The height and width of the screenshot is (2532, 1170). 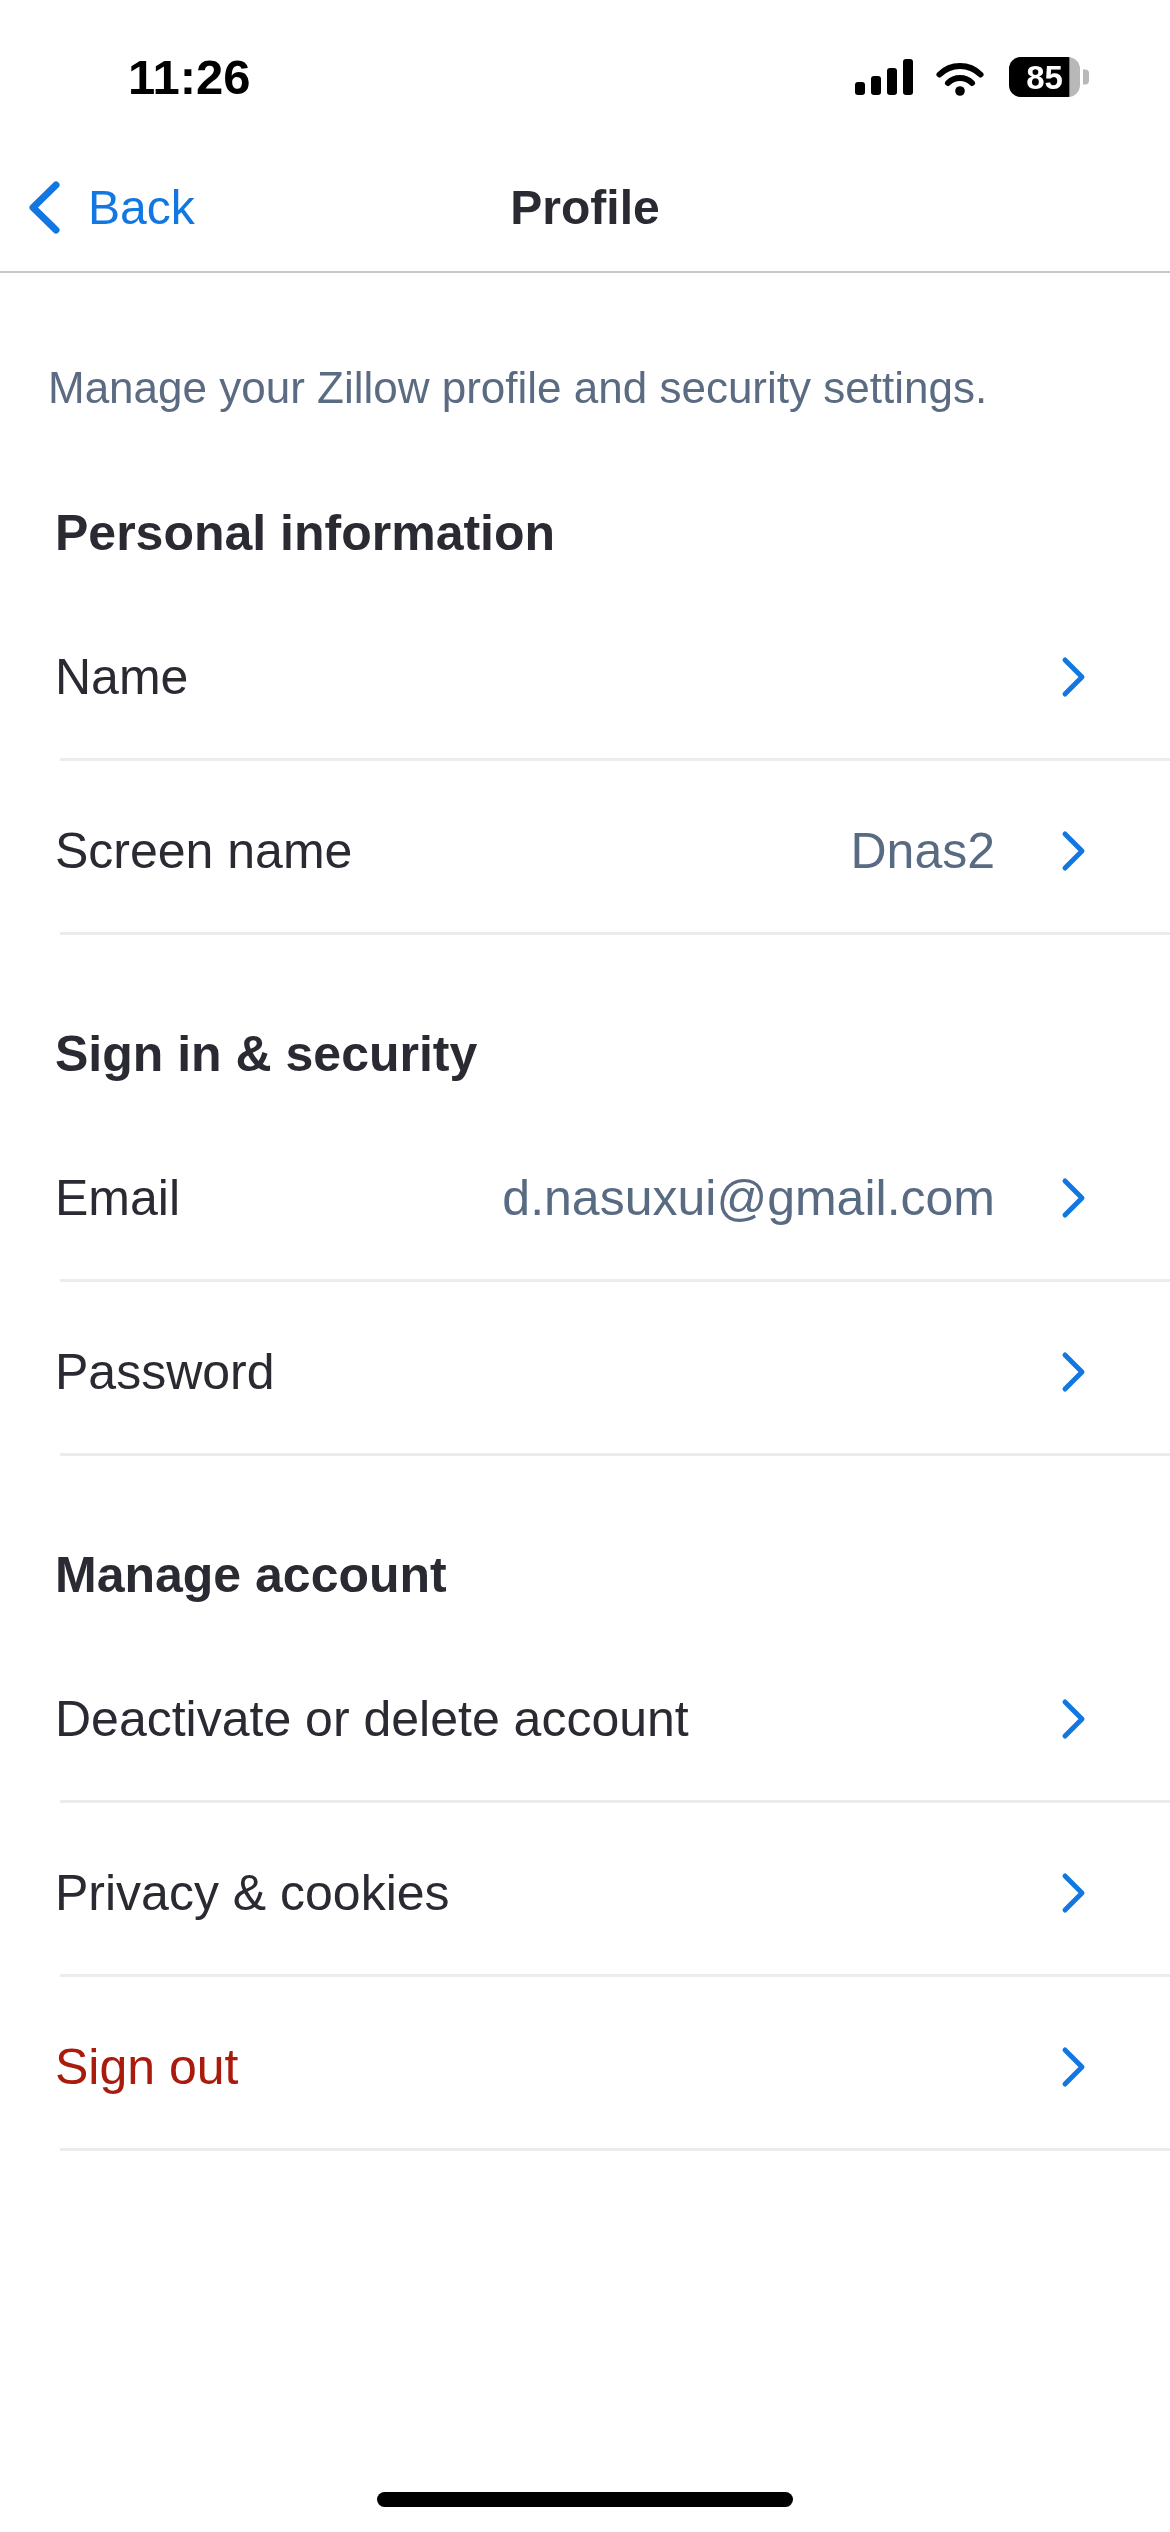 I want to click on settings-row: Deactivate or delete account, so click(x=585, y=1714).